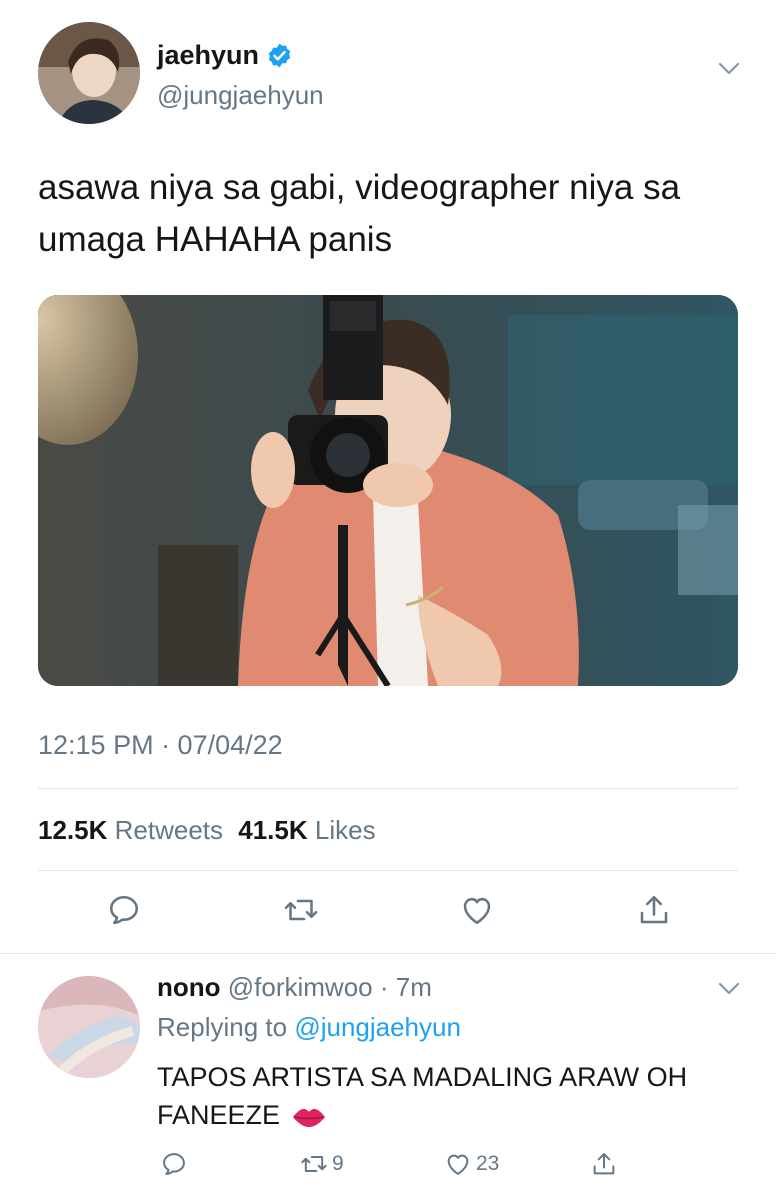 The image size is (776, 1200). What do you see at coordinates (272, 830) in the screenshot?
I see `likes-count: 41.5K` at bounding box center [272, 830].